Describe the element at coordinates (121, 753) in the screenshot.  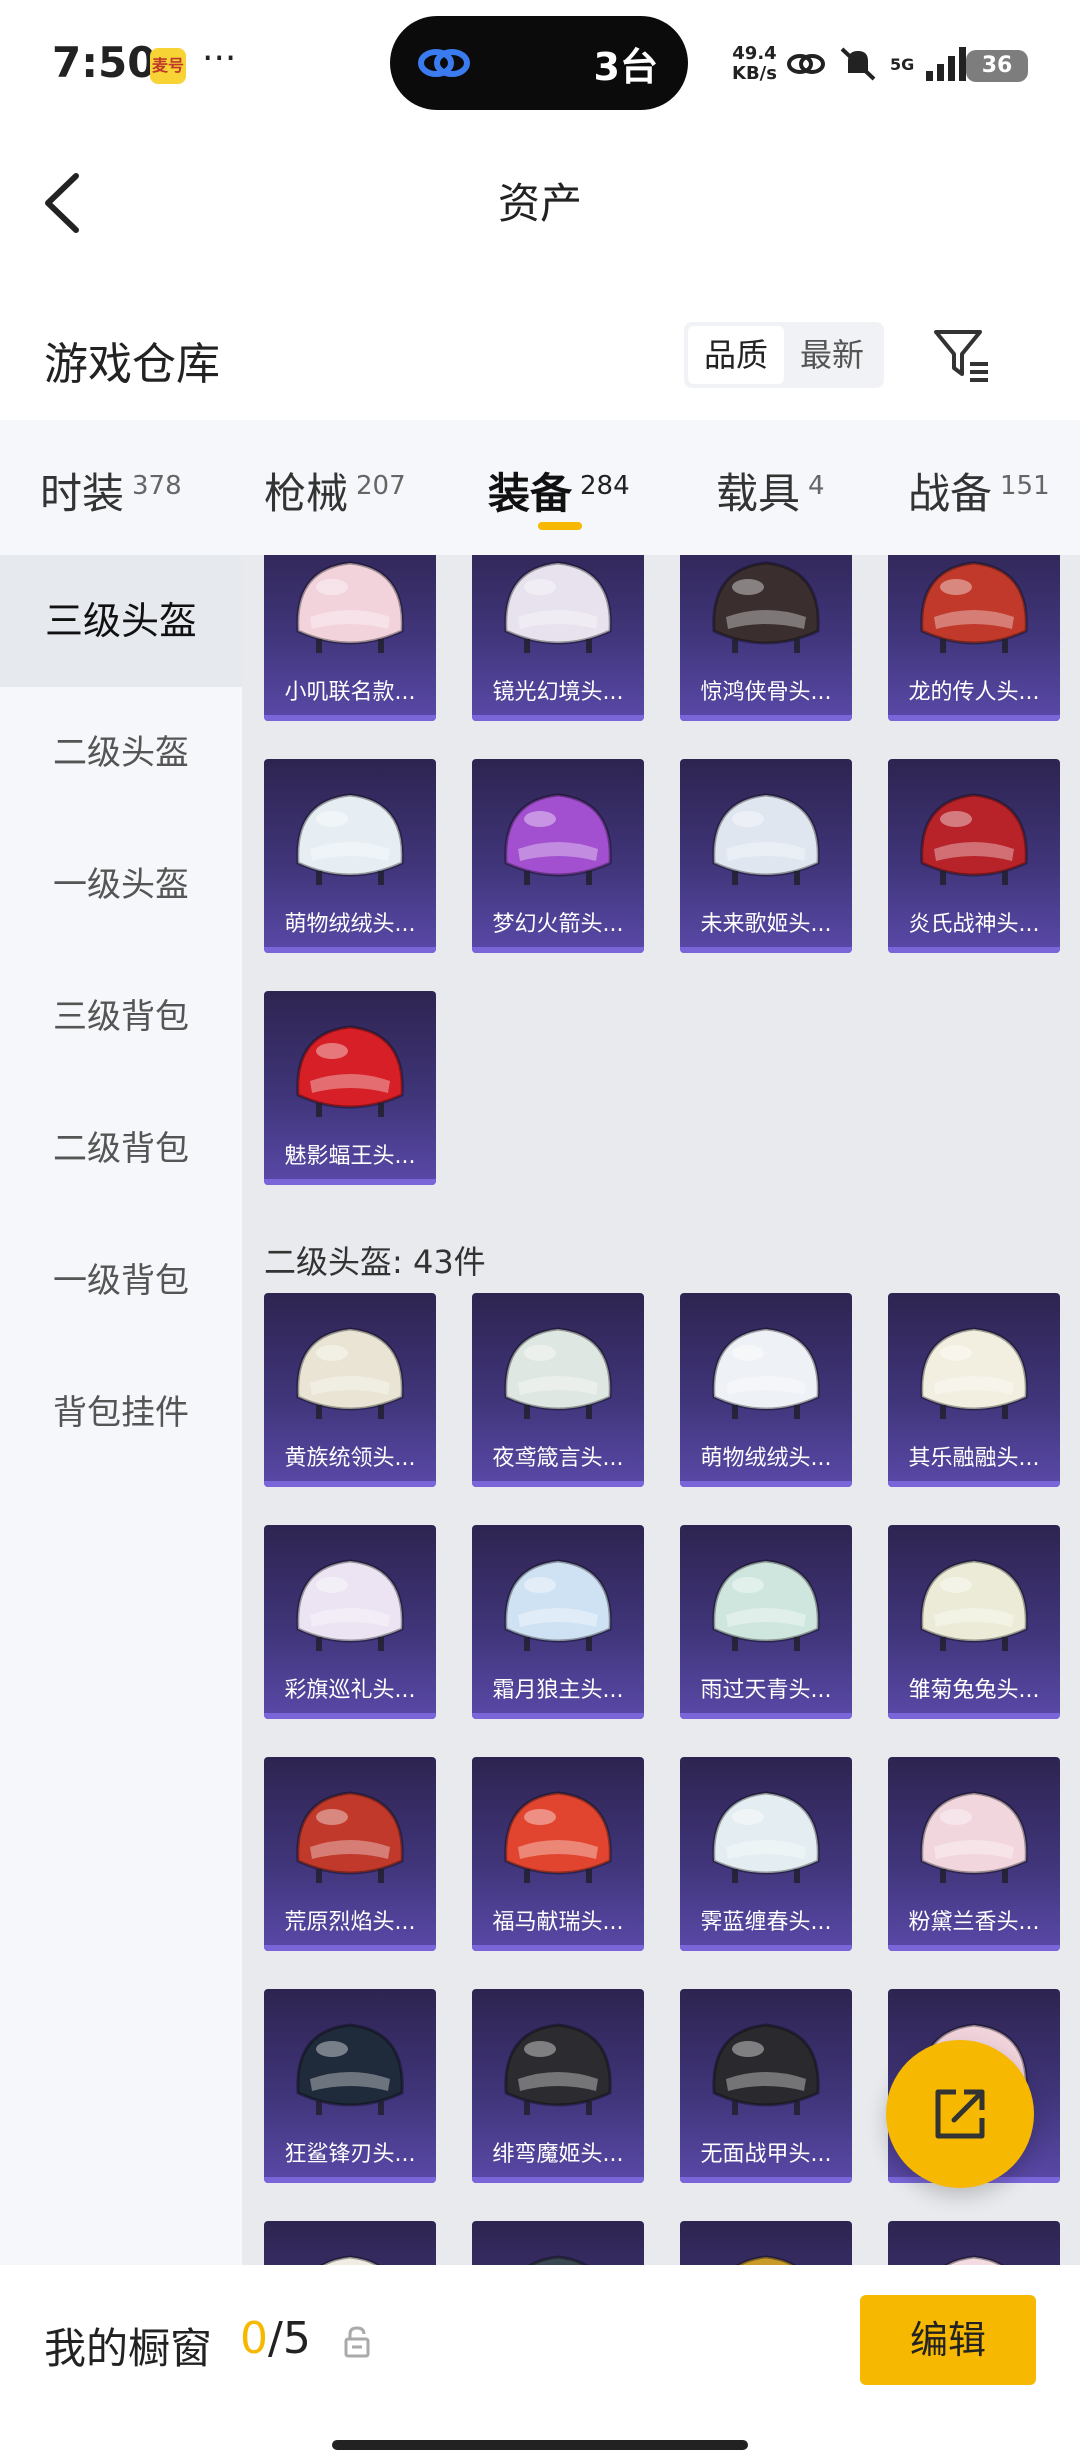
I see `sidebar-item-level2-helmet: 二级头盔` at that location.